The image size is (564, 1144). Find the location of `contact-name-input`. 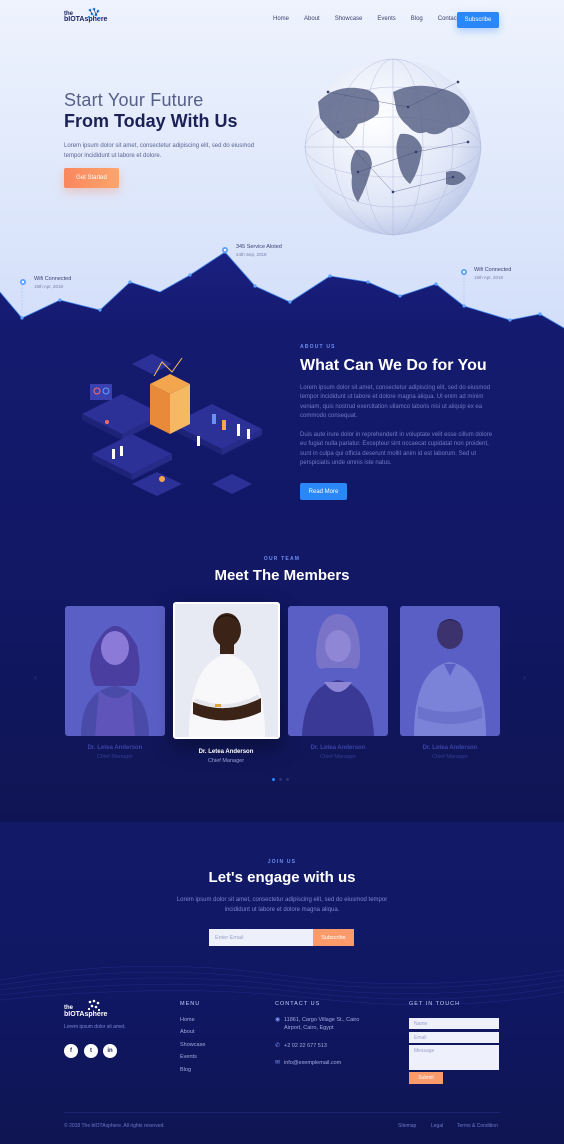

contact-name-input is located at coordinates (454, 1023).